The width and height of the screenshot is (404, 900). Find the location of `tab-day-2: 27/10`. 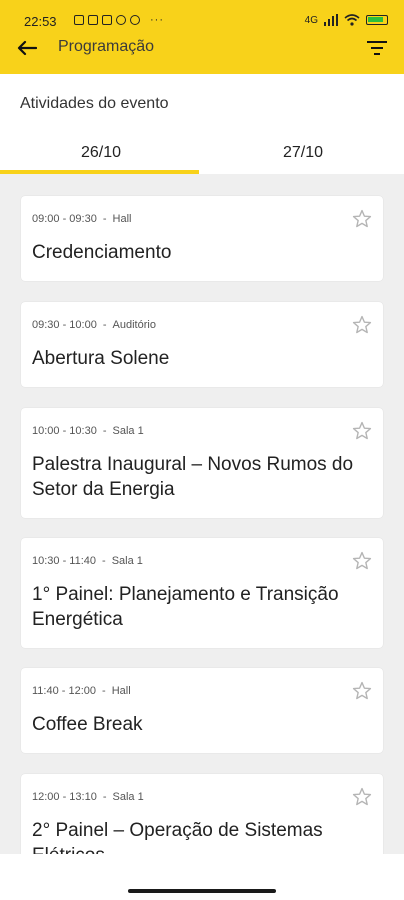

tab-day-2: 27/10 is located at coordinates (303, 156).